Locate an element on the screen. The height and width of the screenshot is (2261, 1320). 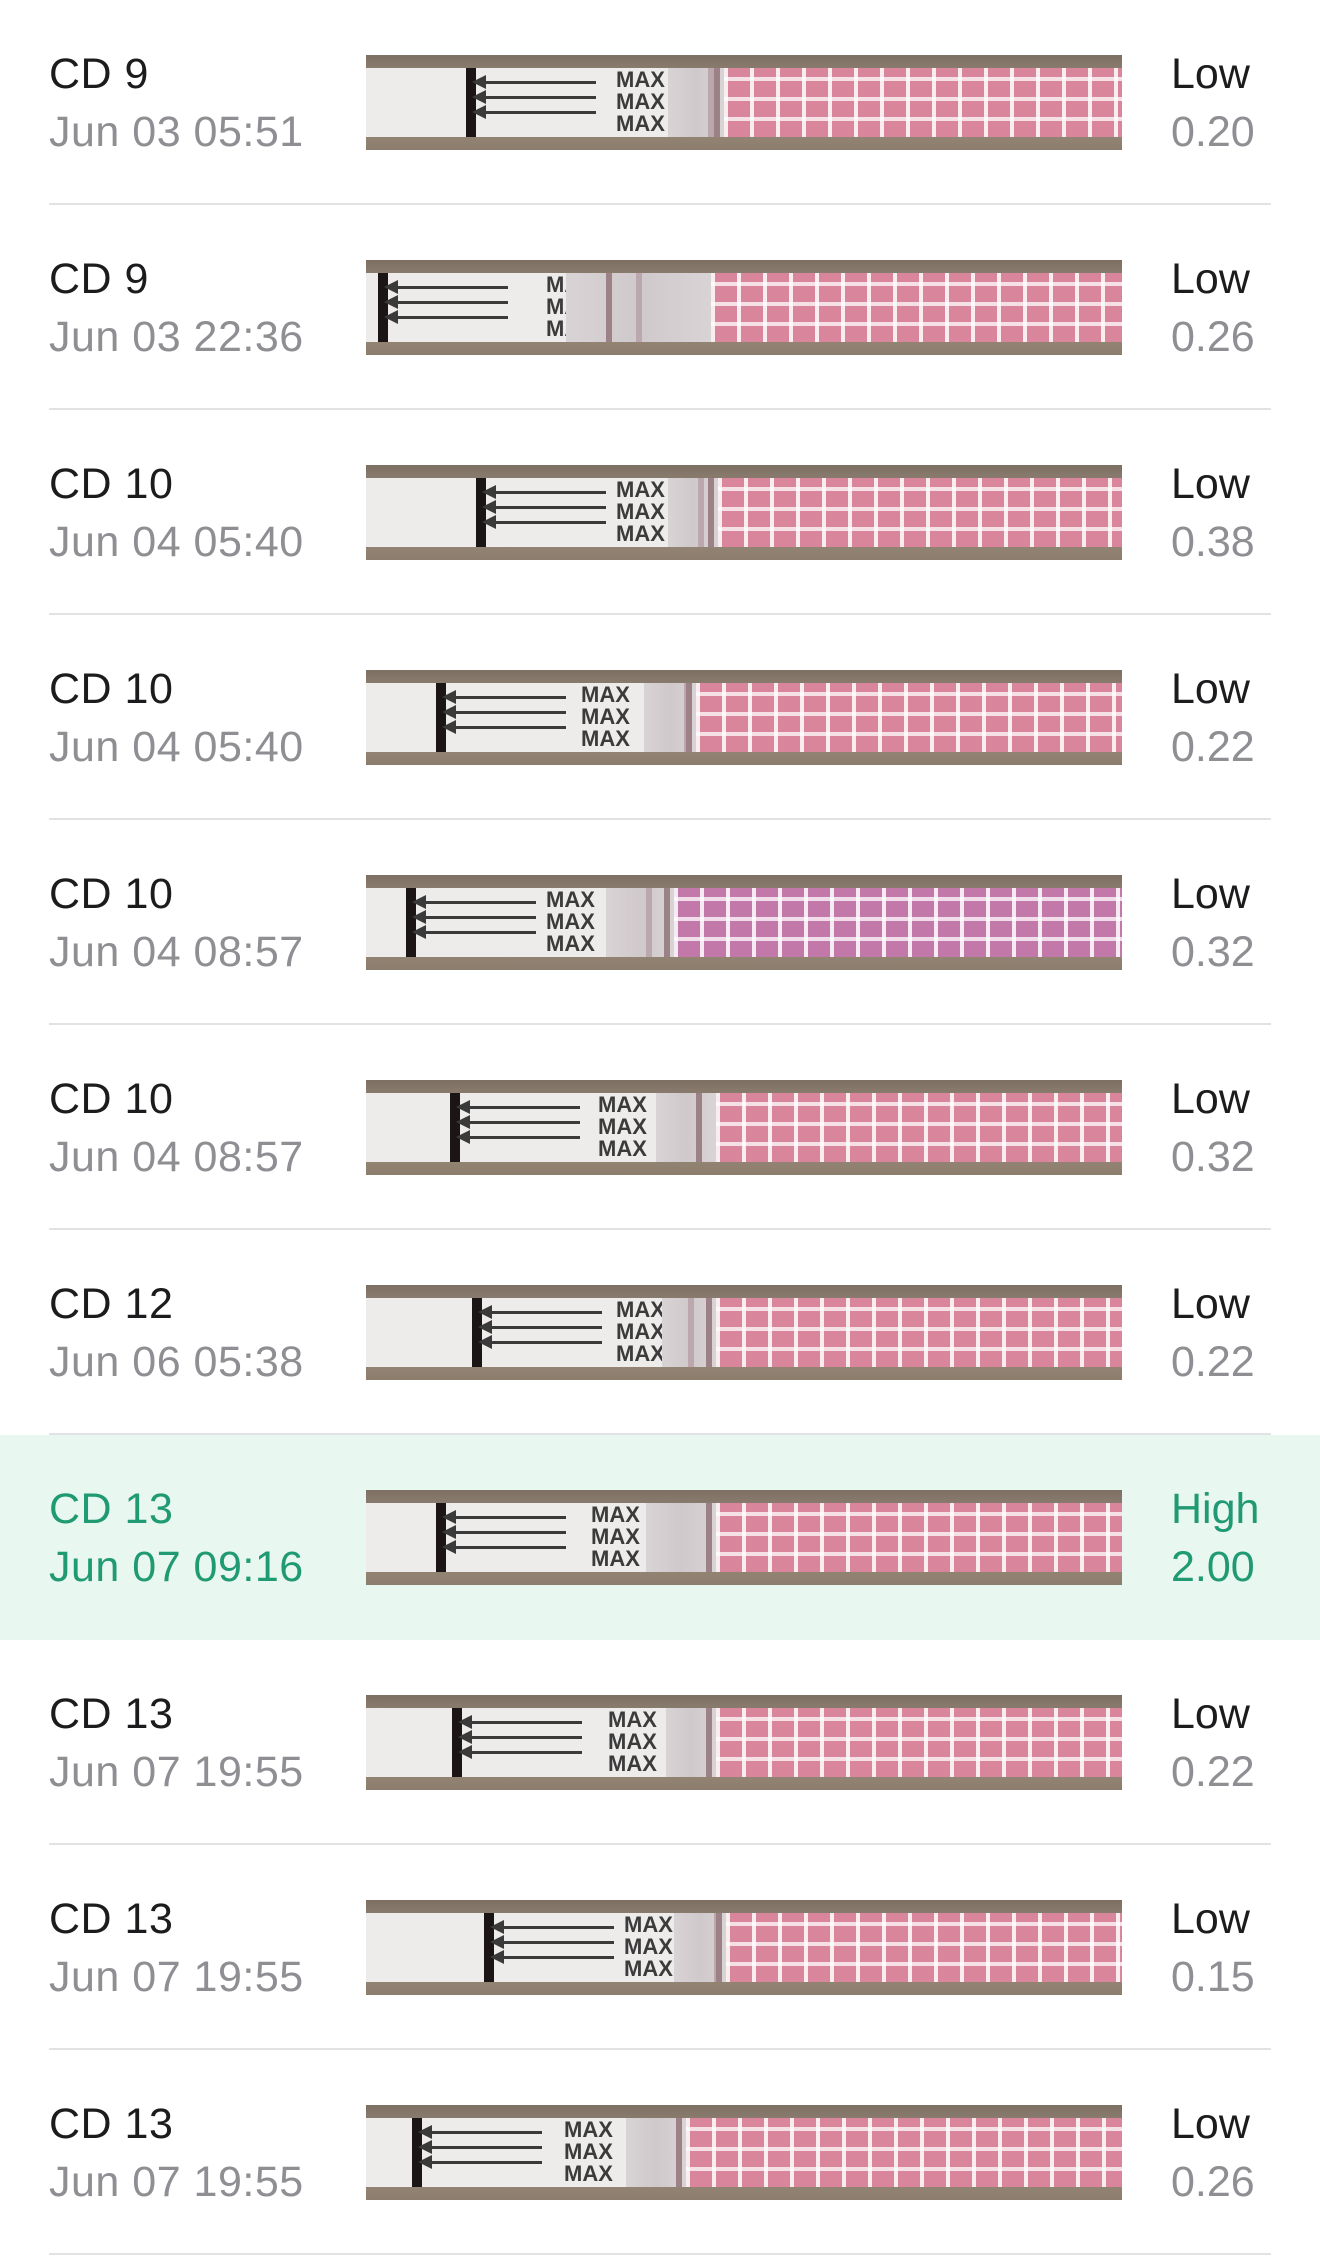
list-item: CD 9 Jun 03 05:51 MAX MAX MAX Low 0.20 is located at coordinates (660, 102).